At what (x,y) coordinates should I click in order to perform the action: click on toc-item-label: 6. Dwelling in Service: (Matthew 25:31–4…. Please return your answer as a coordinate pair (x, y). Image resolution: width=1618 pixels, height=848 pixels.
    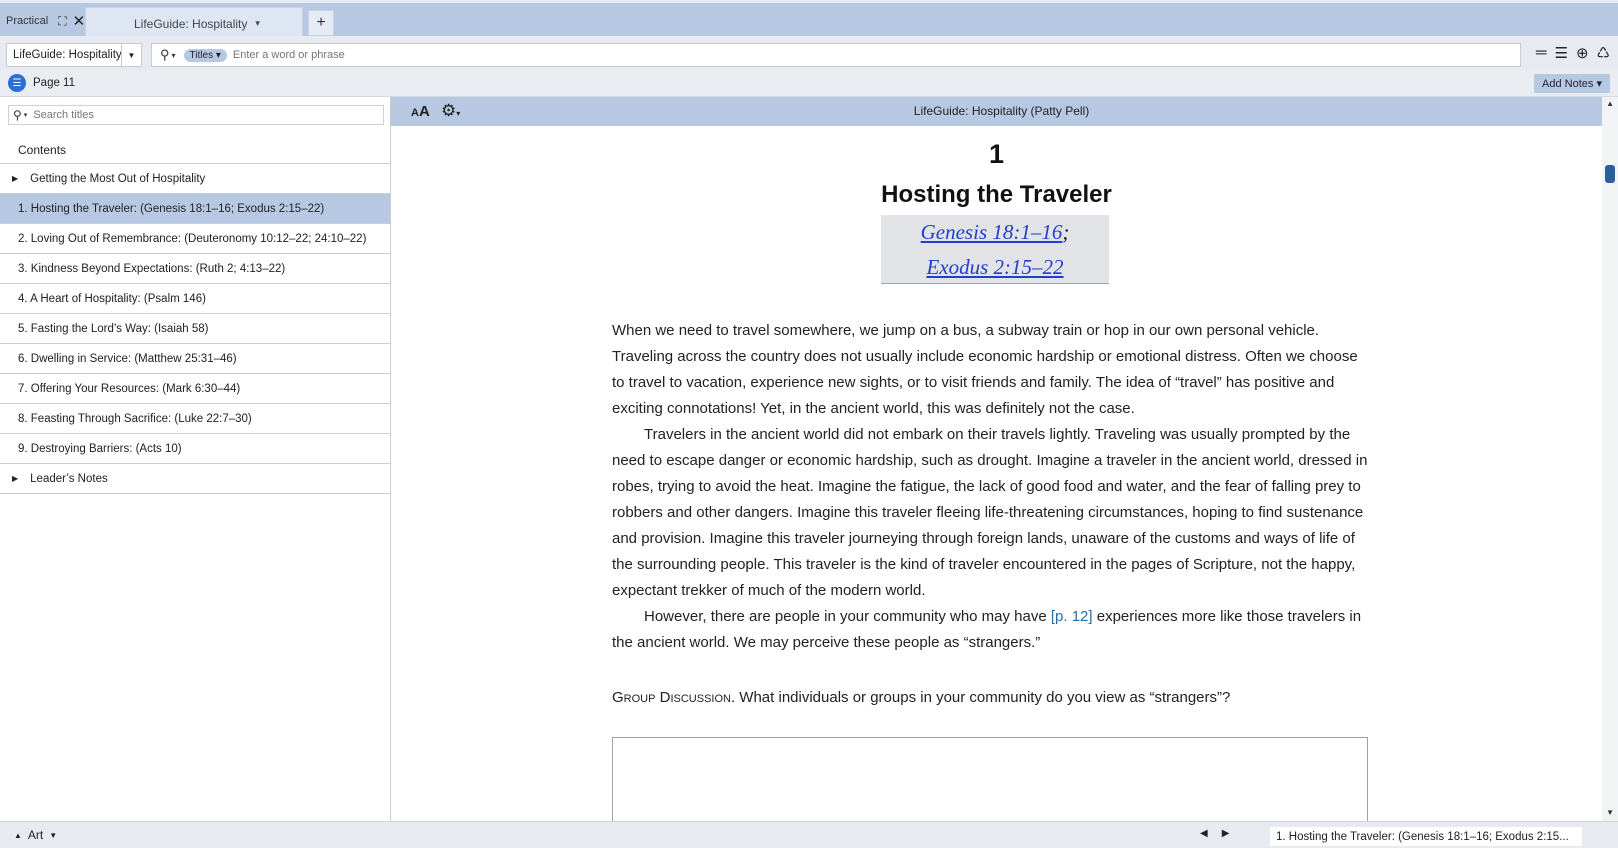
    Looking at the image, I should click on (127, 358).